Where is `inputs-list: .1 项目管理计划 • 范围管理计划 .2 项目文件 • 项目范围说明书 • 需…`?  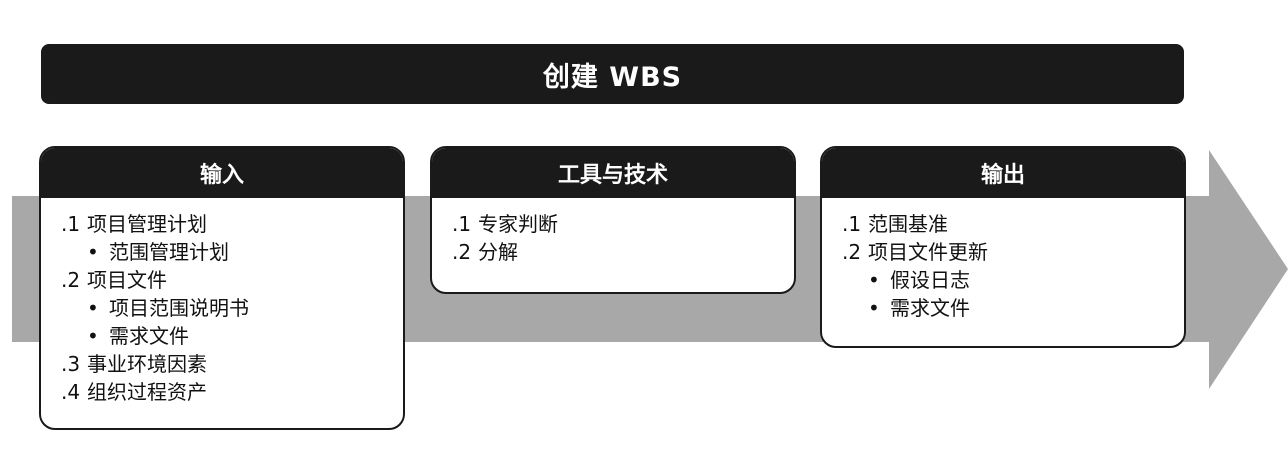 inputs-list: .1 项目管理计划 • 范围管理计划 .2 项目文件 • 项目范围说明书 • 需… is located at coordinates (222, 302).